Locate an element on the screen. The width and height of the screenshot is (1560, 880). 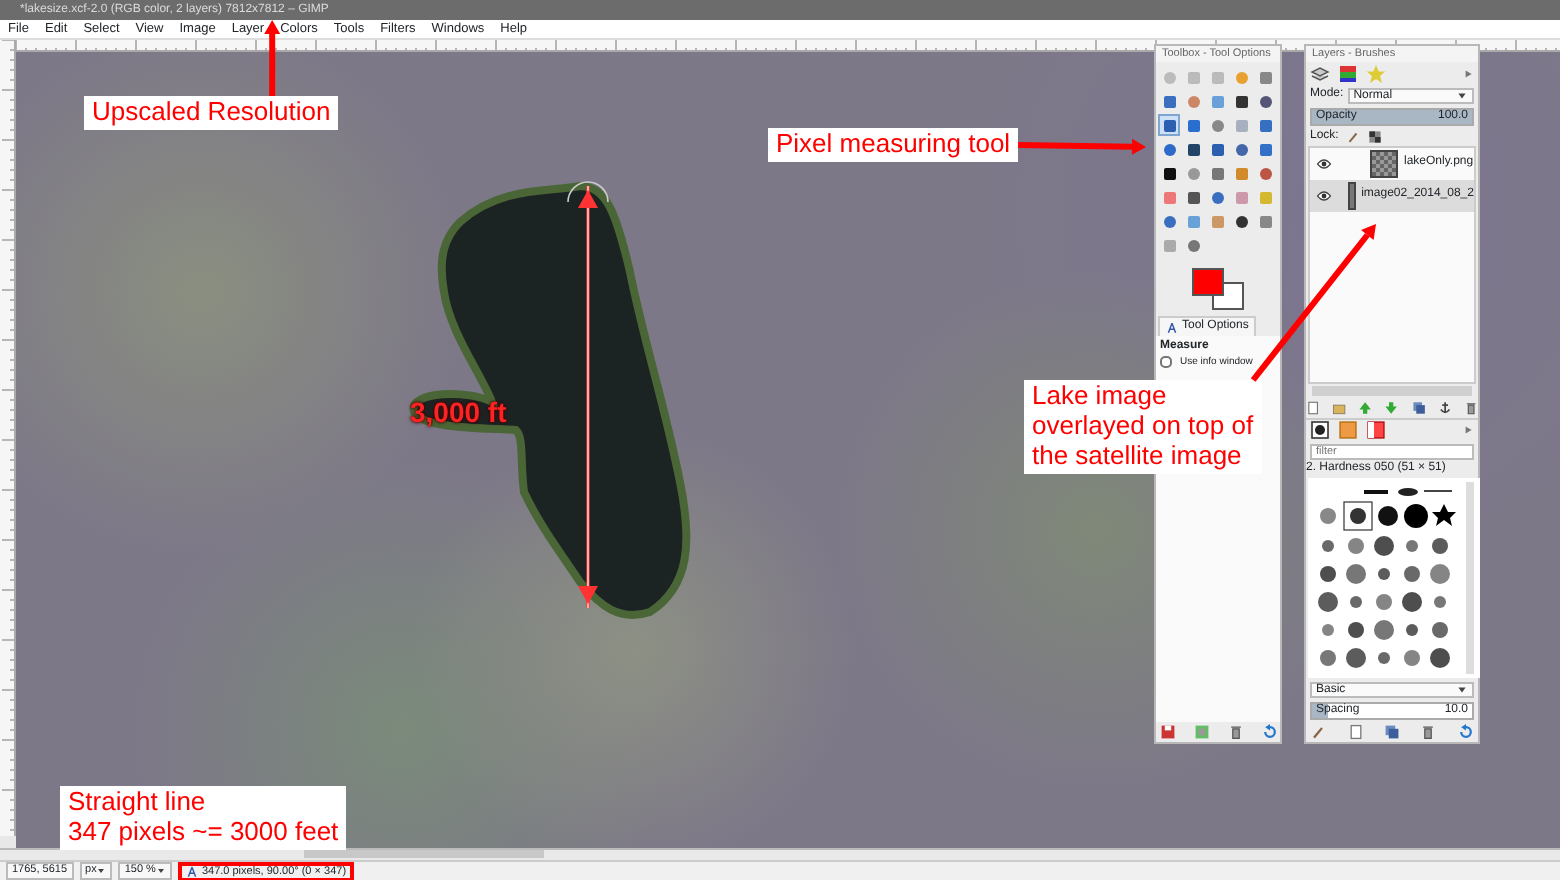
stack-icon is located at coordinates (1320, 74).